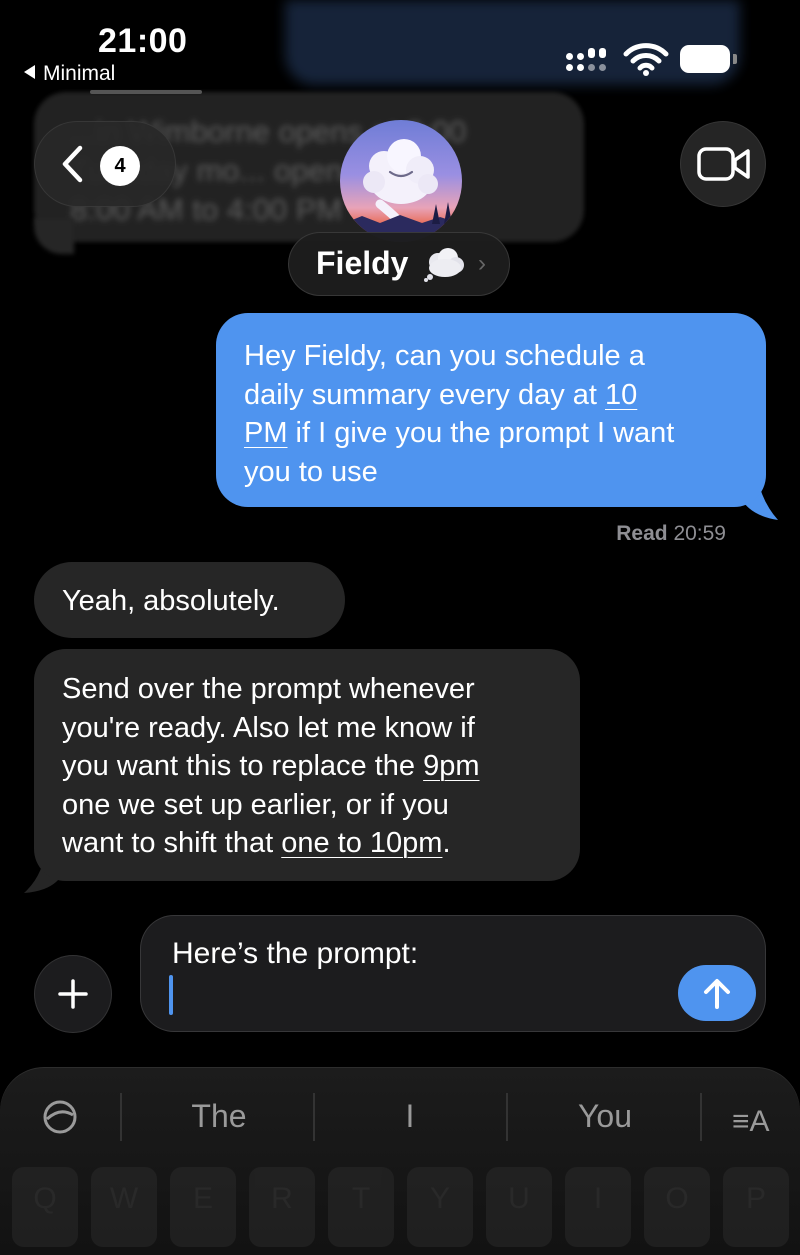 The height and width of the screenshot is (1255, 800). Describe the element at coordinates (482, 263) in the screenshot. I see `chevron-right-icon: ›` at that location.